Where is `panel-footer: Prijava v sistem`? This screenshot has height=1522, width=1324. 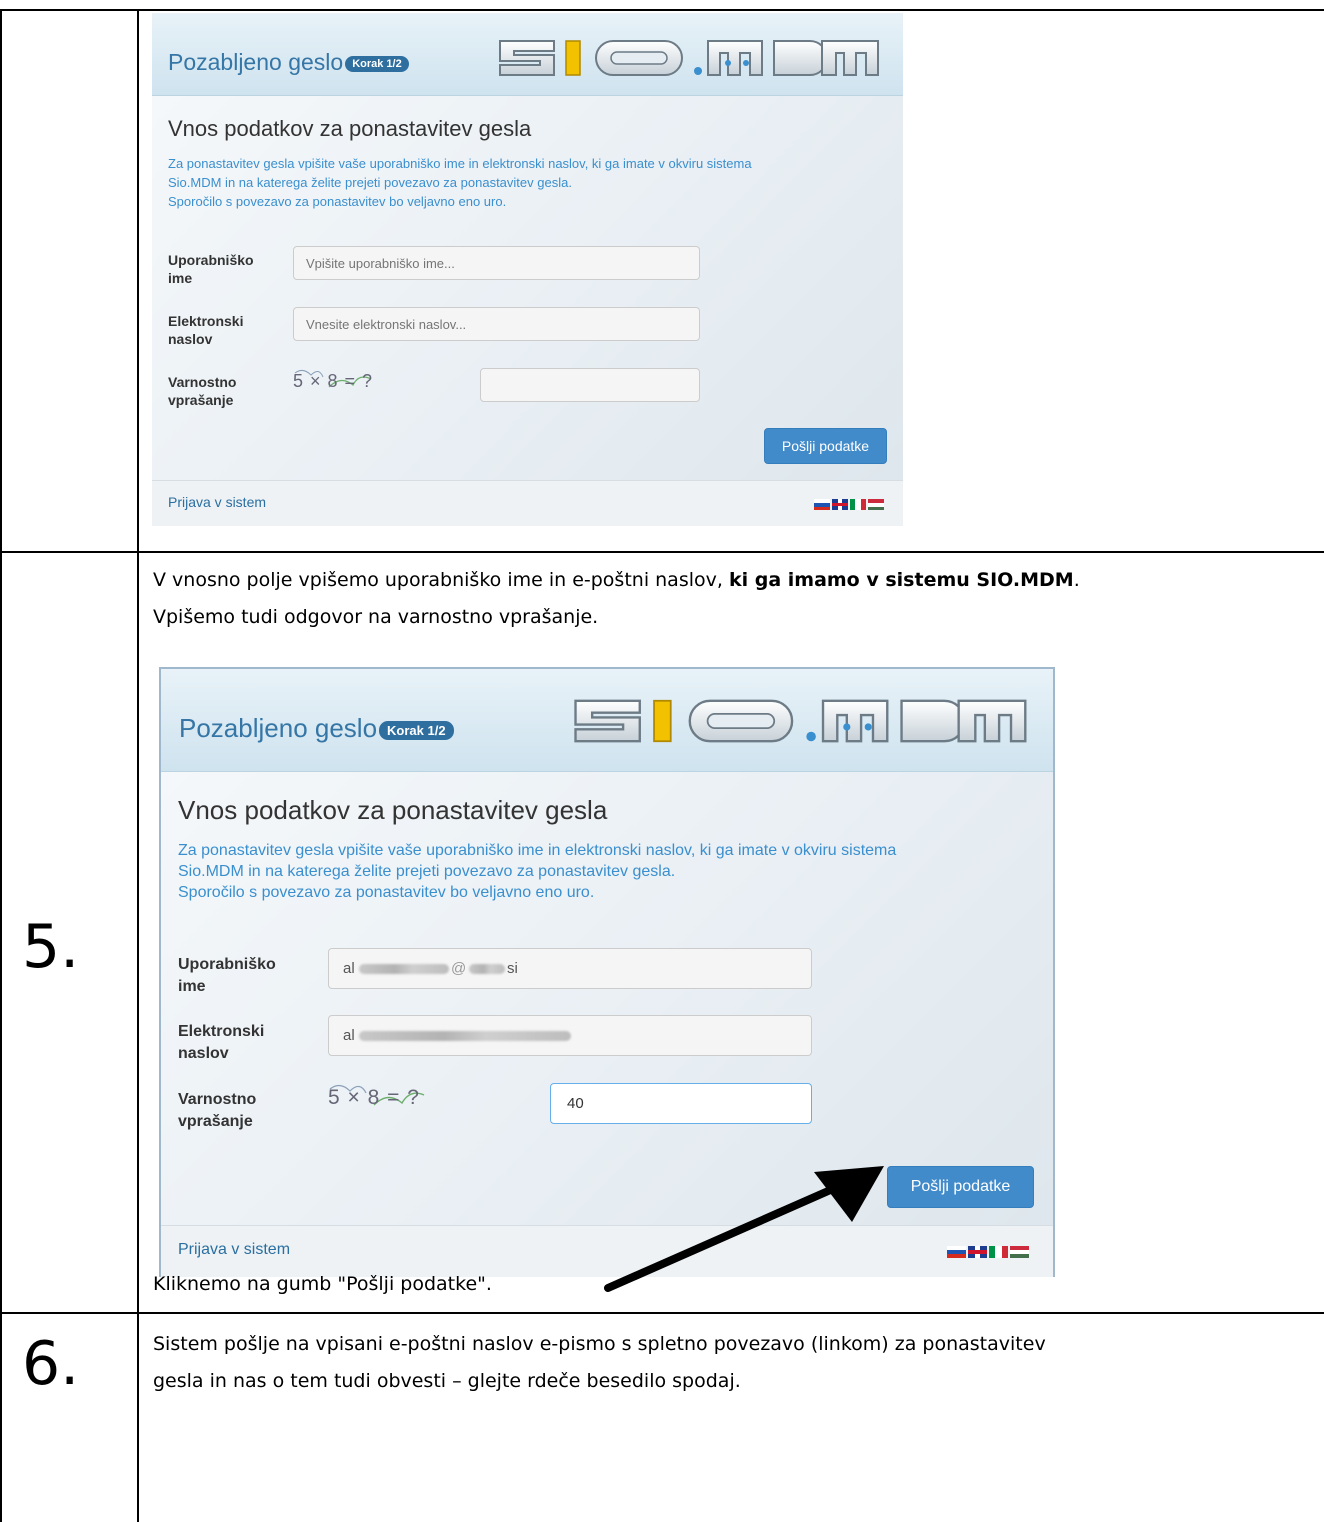
panel-footer: Prijava v sistem is located at coordinates (527, 503).